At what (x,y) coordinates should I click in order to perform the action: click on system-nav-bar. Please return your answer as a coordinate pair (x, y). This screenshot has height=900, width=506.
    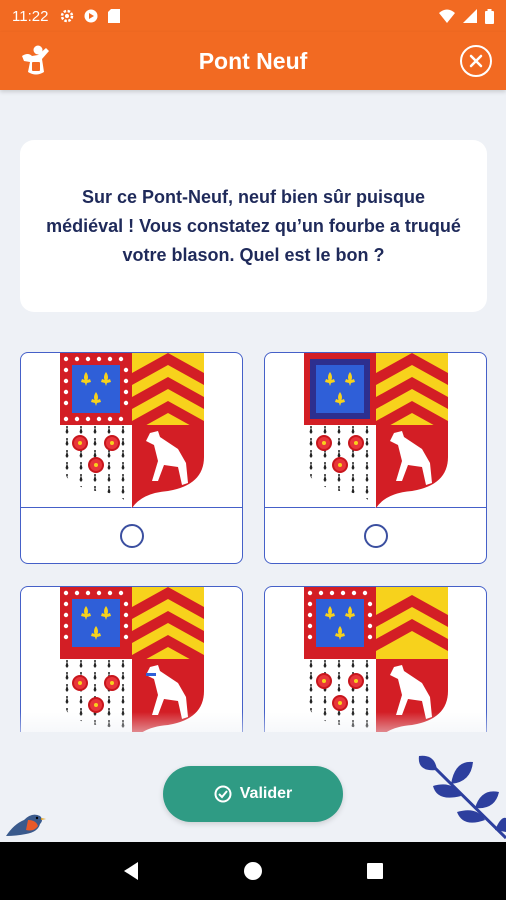
    Looking at the image, I should click on (253, 871).